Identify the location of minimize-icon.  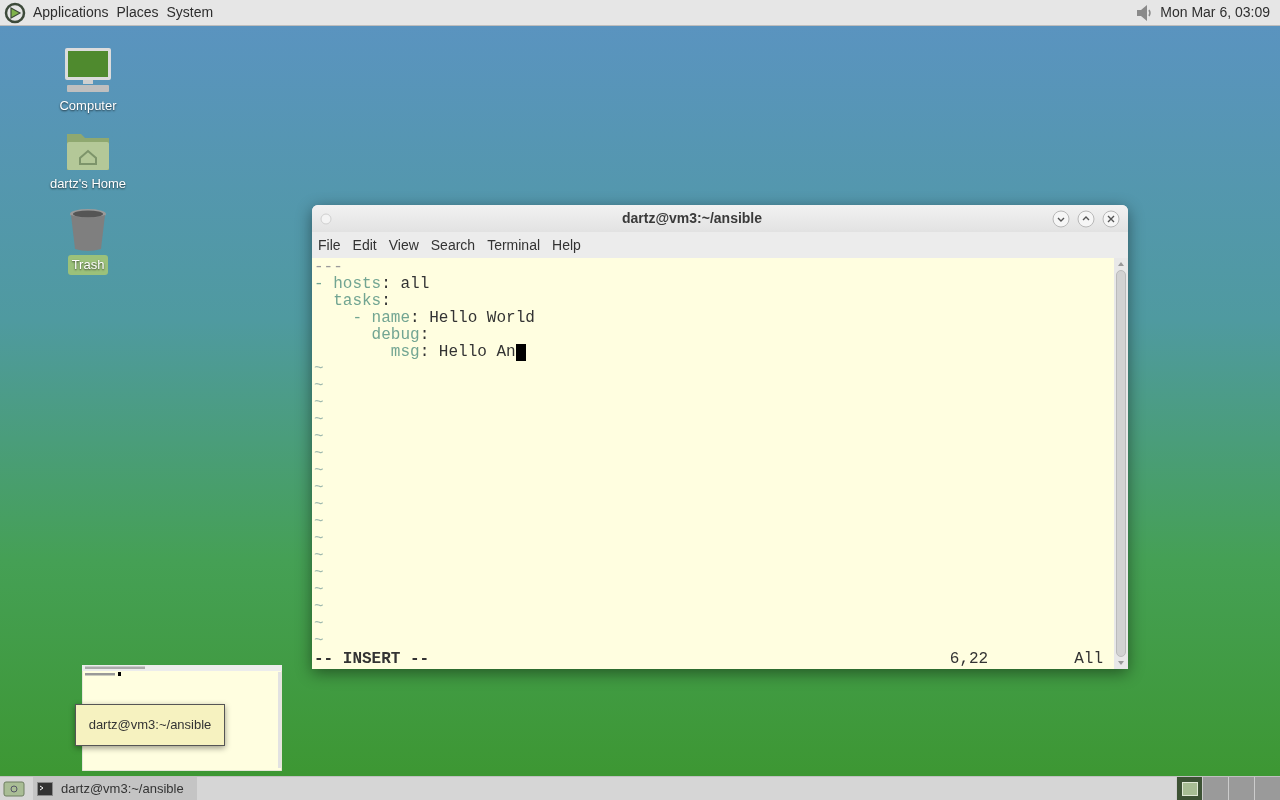
(1061, 218).